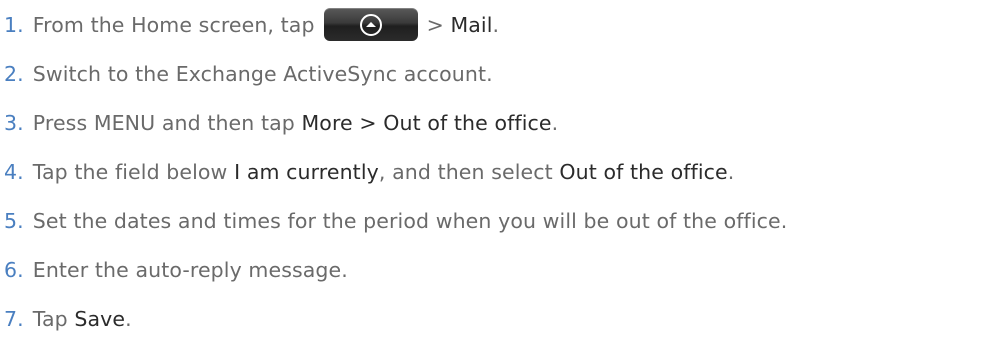 This screenshot has width=998, height=351. What do you see at coordinates (173, 24) in the screenshot?
I see `step-text: From the Home screen, tap` at bounding box center [173, 24].